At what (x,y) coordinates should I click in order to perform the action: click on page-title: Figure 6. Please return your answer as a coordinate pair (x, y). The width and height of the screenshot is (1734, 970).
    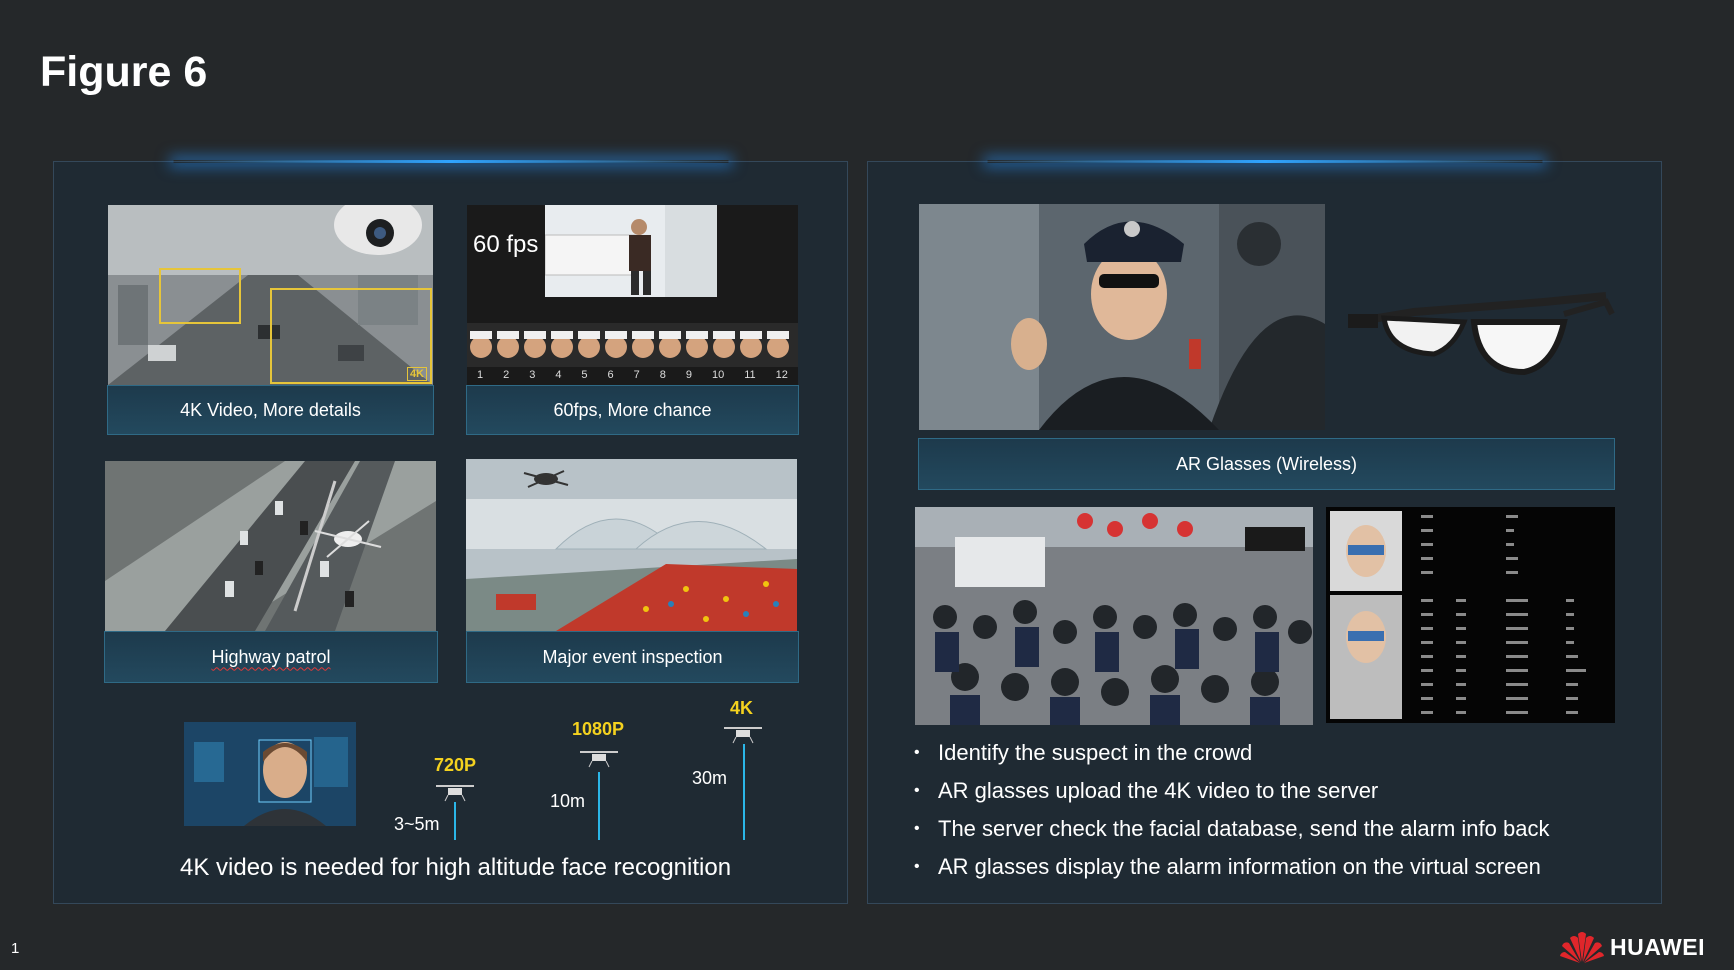
    Looking at the image, I should click on (124, 72).